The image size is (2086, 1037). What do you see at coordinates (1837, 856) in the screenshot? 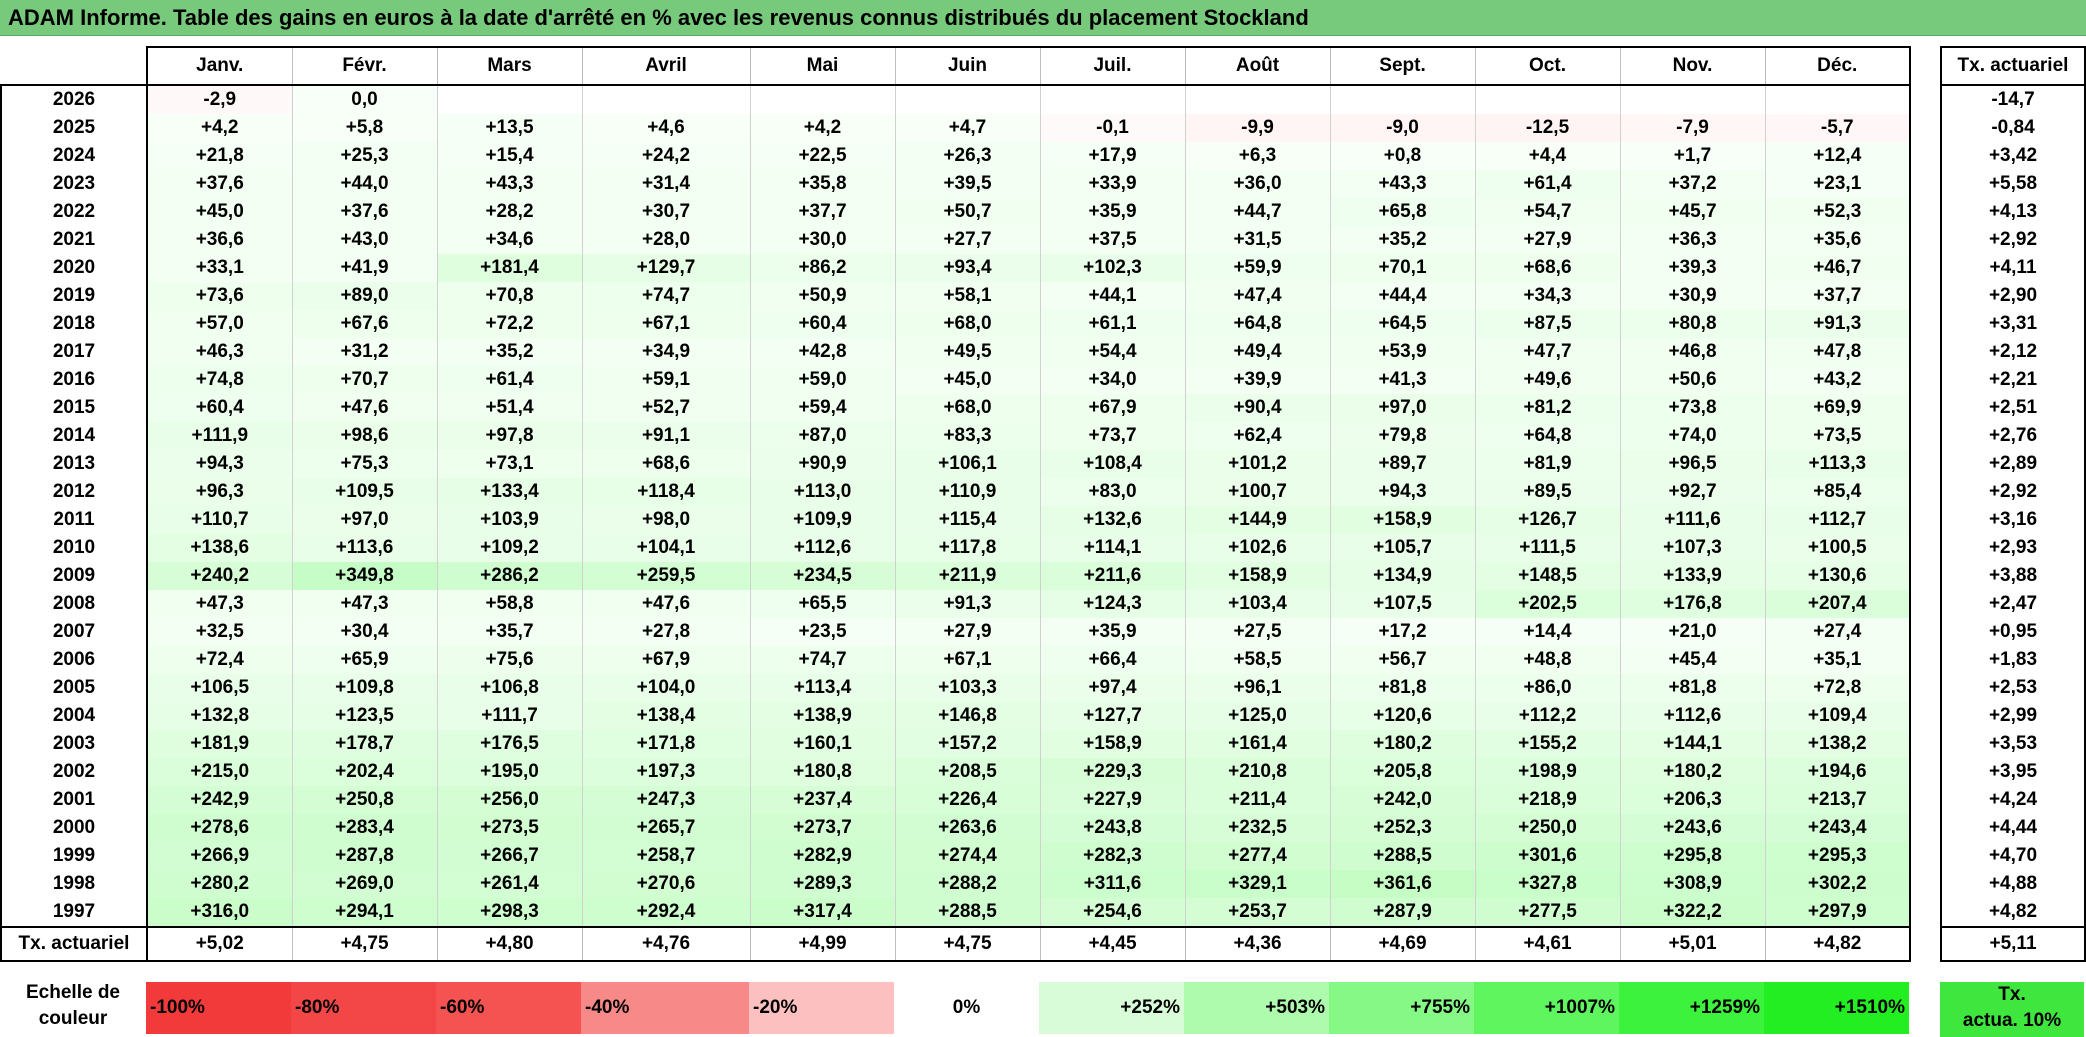
I see `gain-cell: +295,3` at bounding box center [1837, 856].